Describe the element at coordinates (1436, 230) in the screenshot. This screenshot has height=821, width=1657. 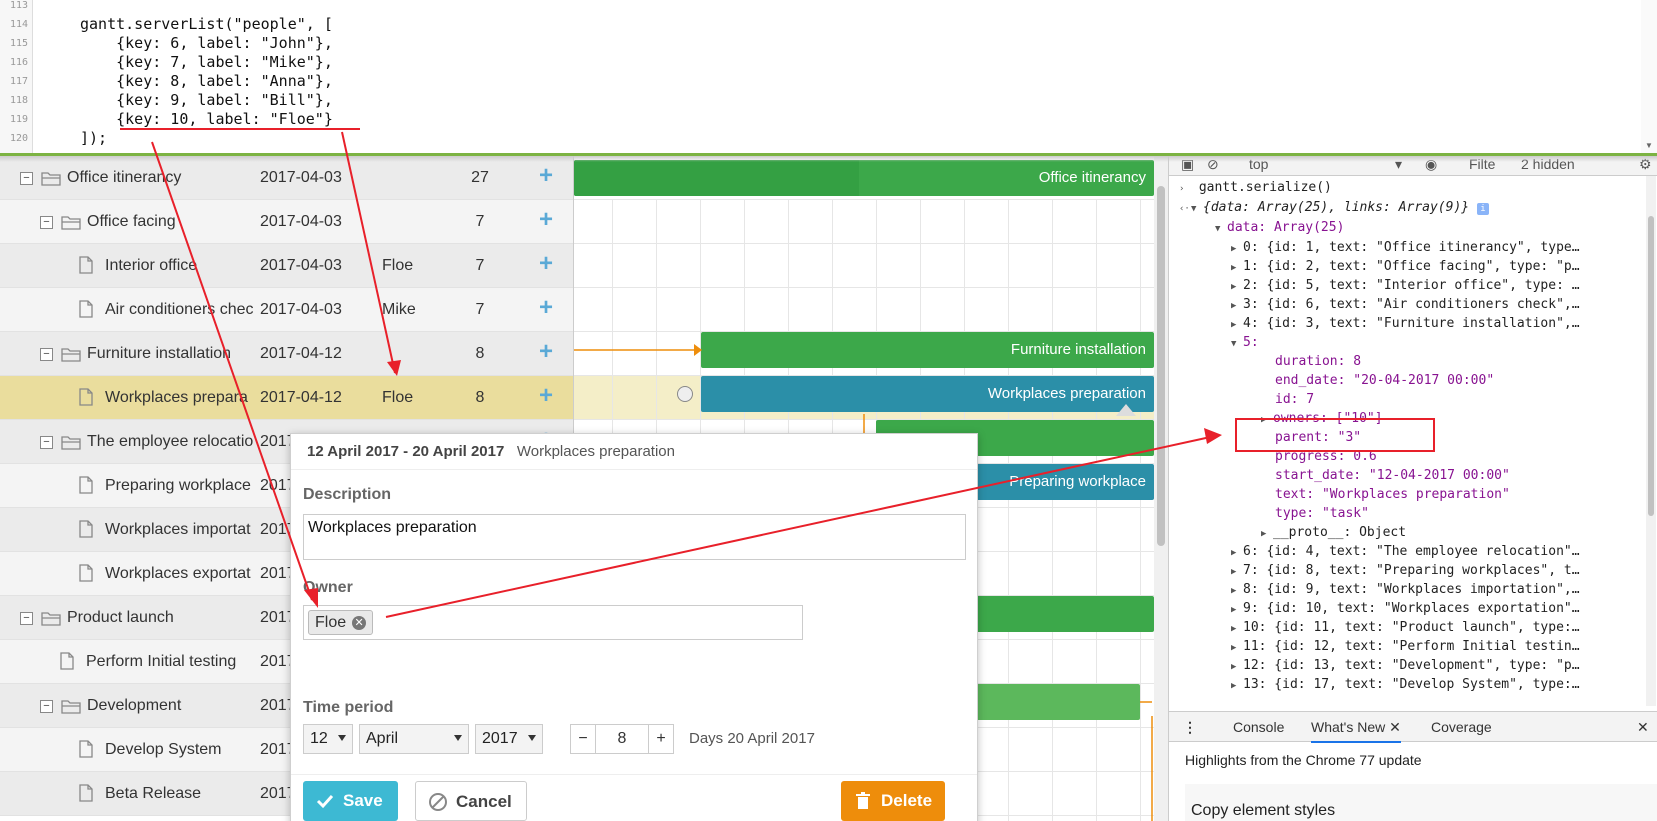
I see `tree-item-data: ▼ data: Array(25)` at that location.